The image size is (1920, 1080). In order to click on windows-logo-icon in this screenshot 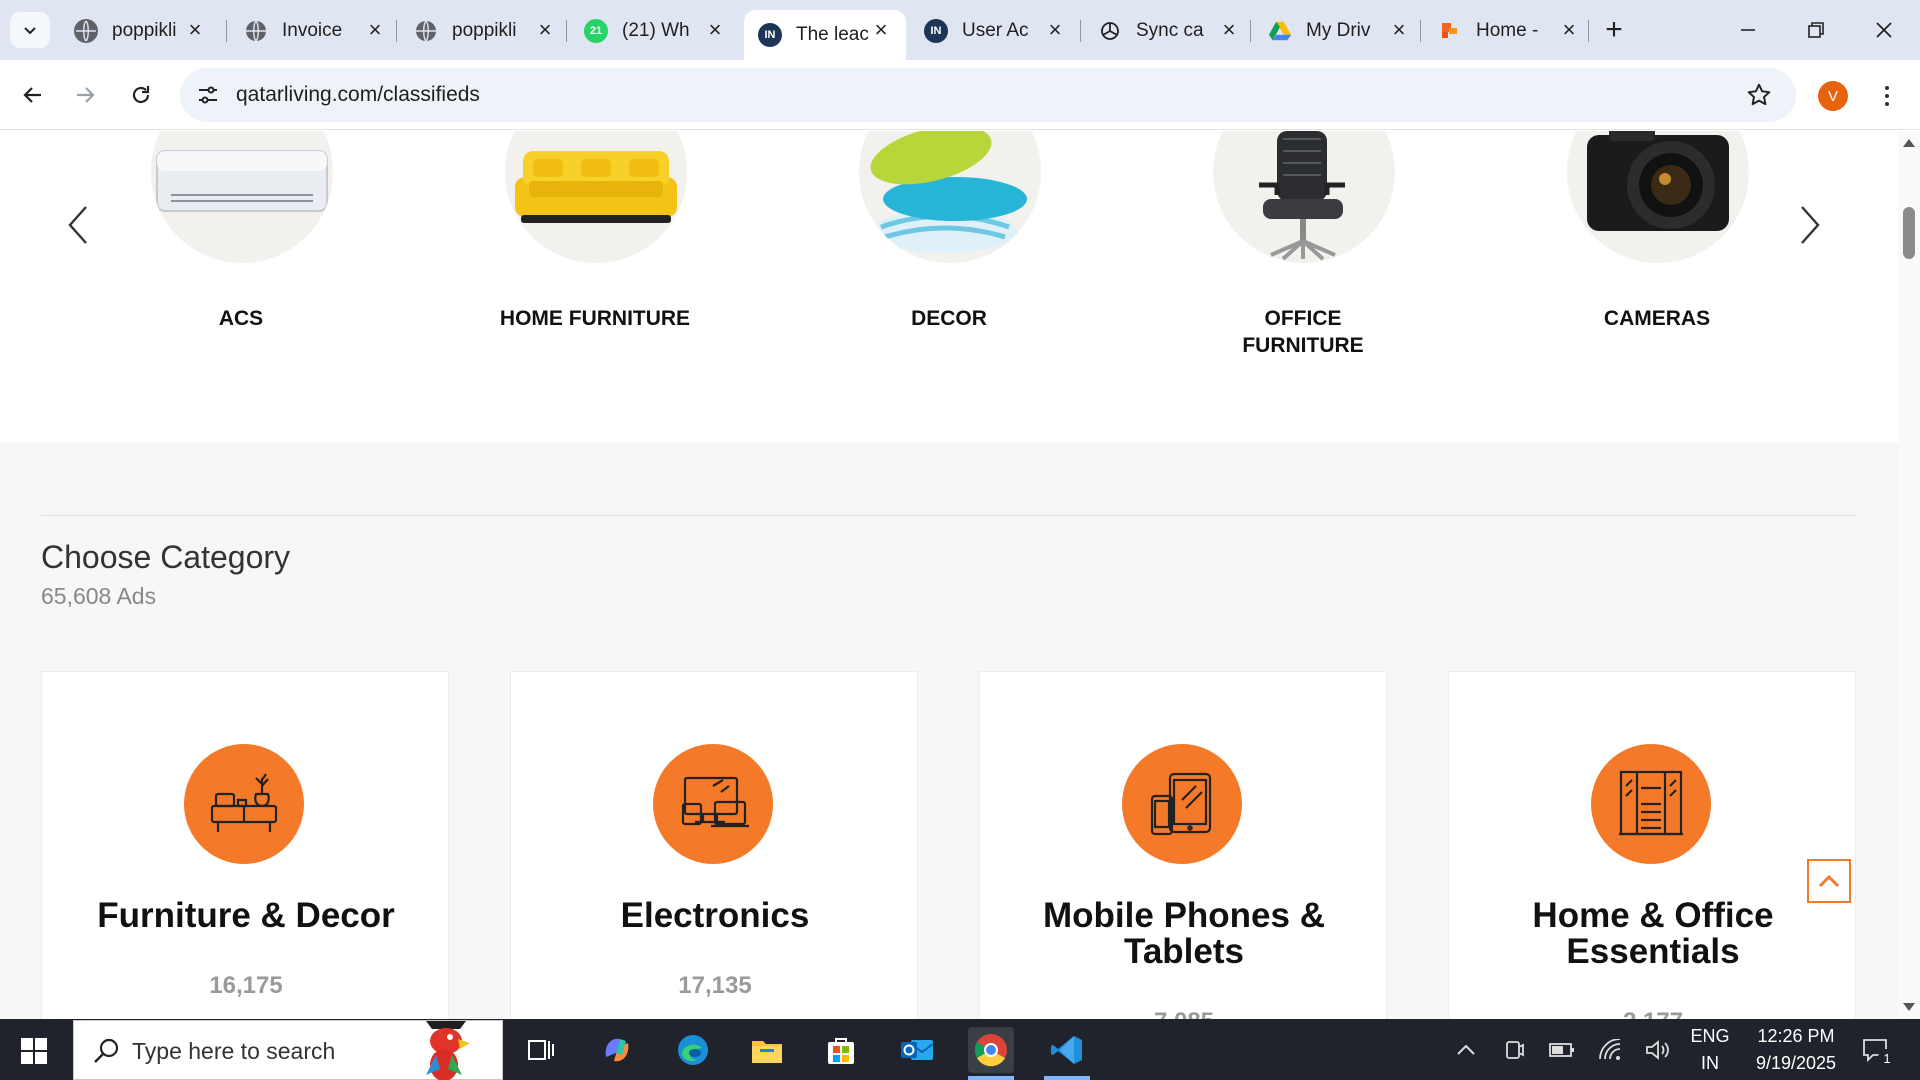, I will do `click(34, 1051)`.